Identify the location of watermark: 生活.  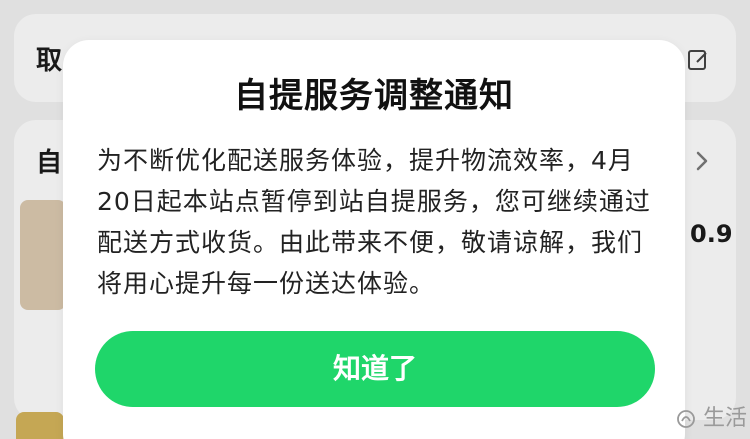
(713, 419).